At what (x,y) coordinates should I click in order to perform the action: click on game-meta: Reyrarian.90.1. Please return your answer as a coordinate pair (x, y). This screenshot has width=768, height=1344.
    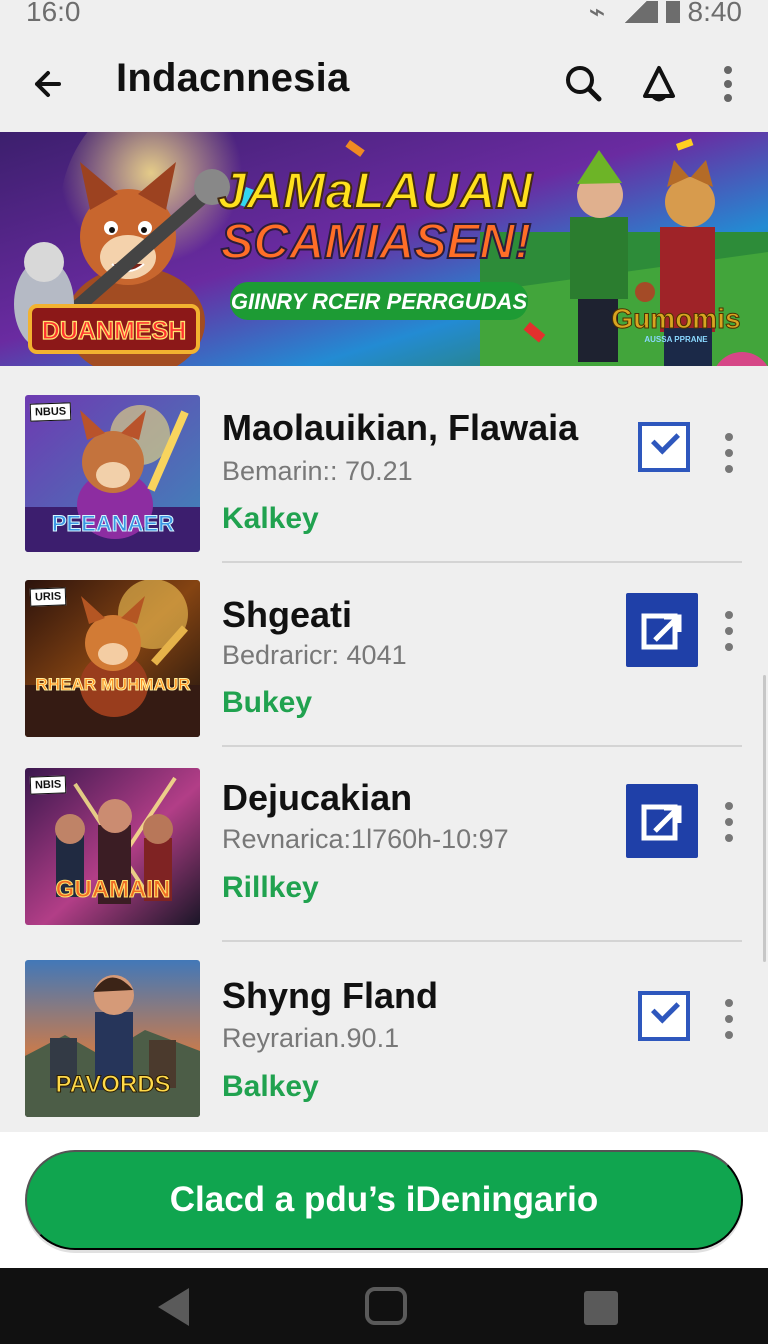
    Looking at the image, I should click on (311, 1038).